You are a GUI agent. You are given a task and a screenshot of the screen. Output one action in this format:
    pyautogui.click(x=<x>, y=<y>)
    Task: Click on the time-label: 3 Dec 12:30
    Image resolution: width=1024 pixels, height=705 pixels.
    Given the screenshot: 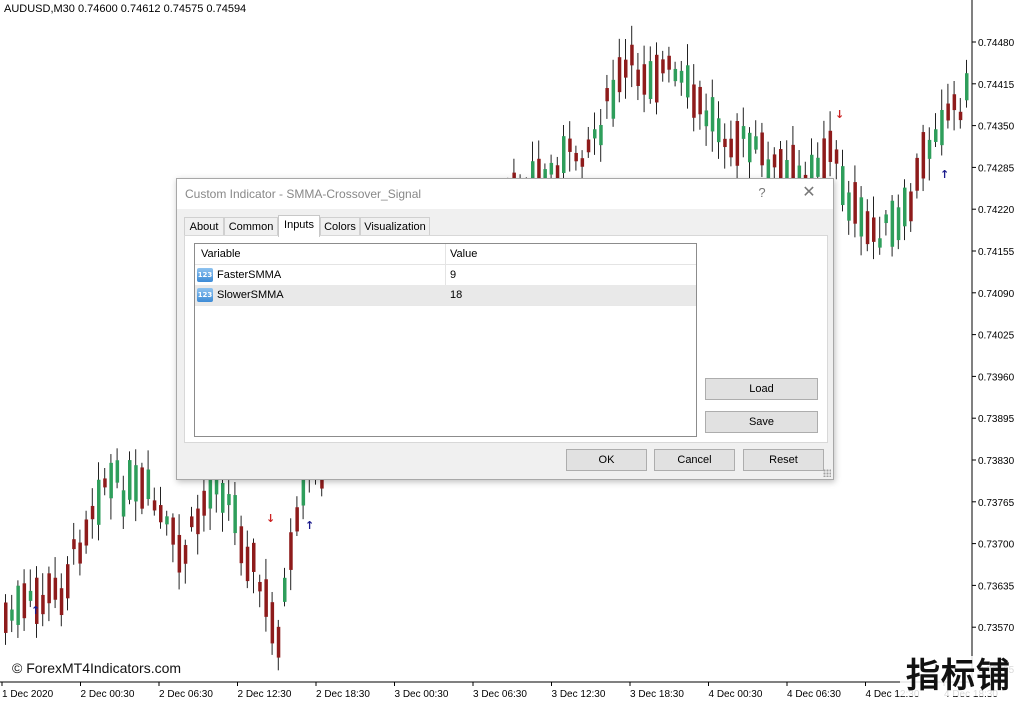 What is the action you would take?
    pyautogui.click(x=579, y=694)
    